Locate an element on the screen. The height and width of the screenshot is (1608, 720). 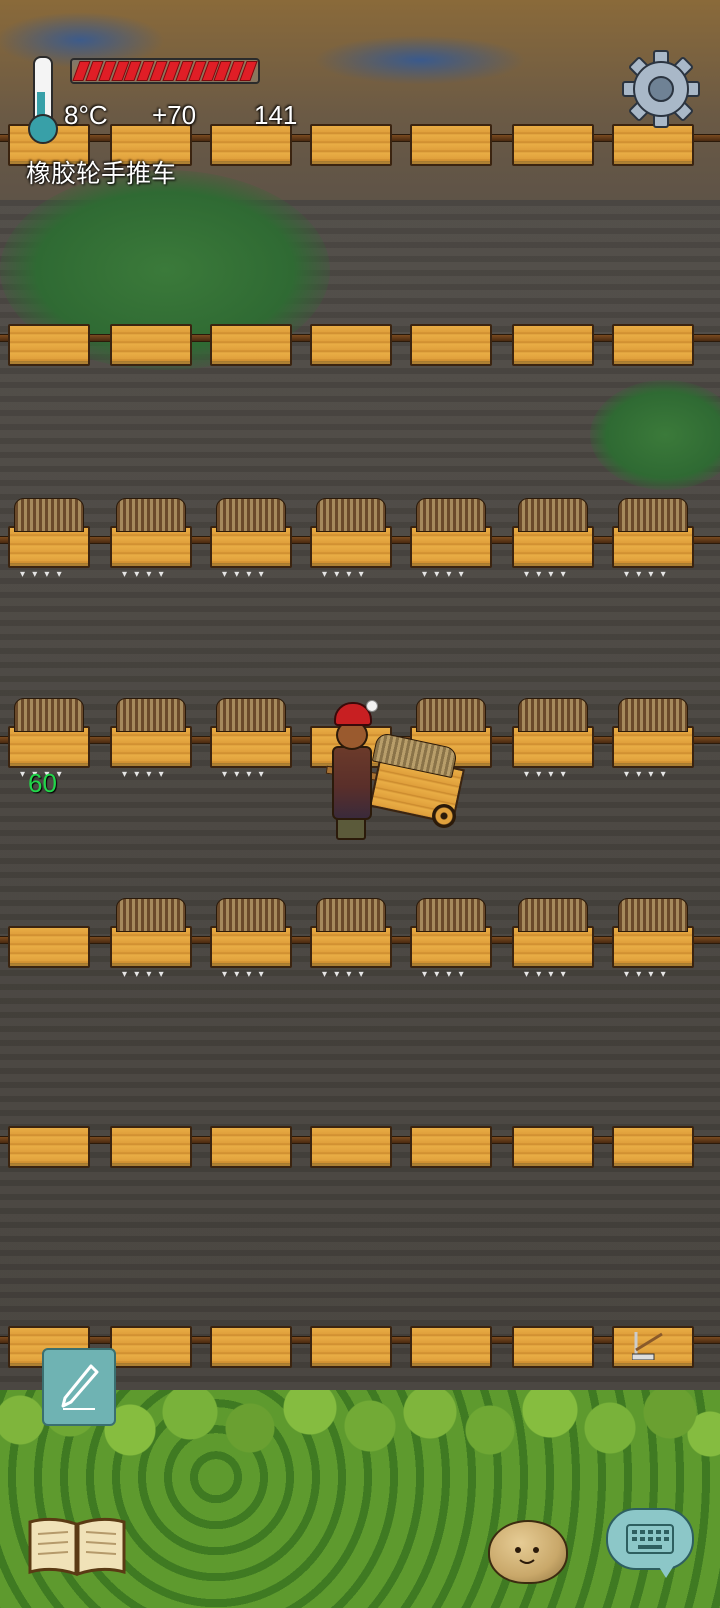
keyboard-icon is located at coordinates (650, 1539).